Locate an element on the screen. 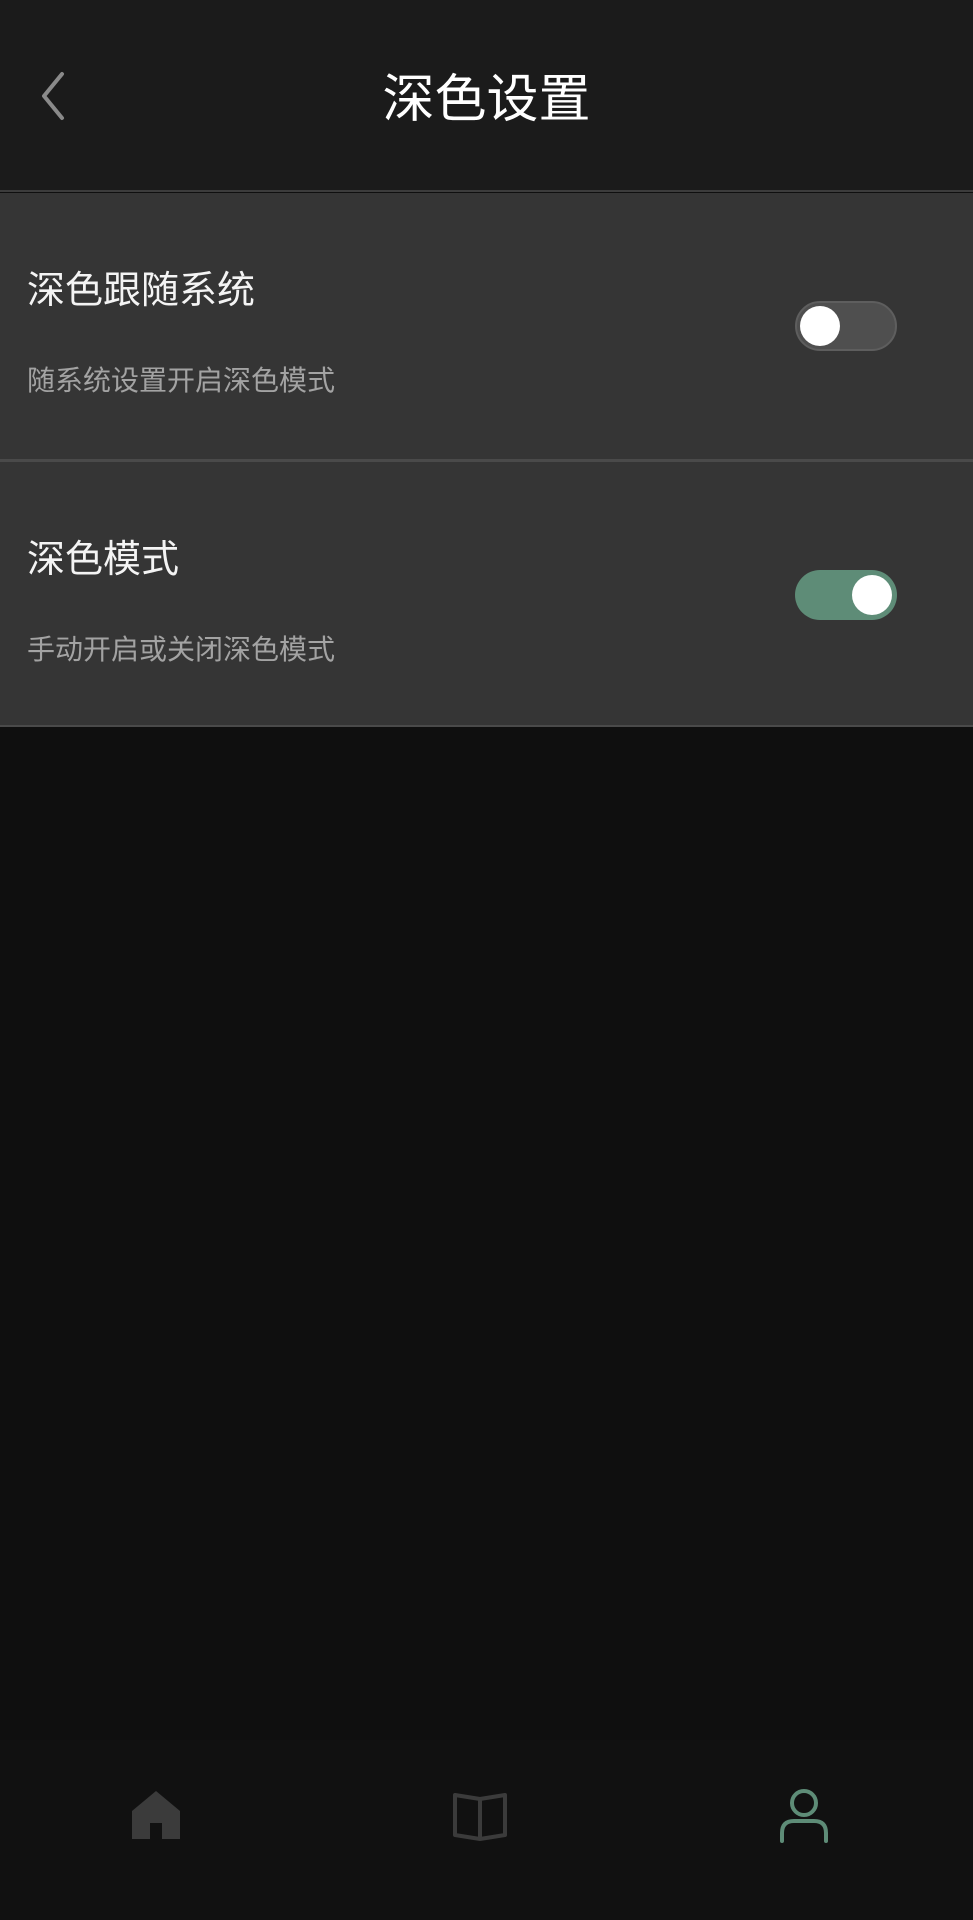 Image resolution: width=973 pixels, height=1920 pixels. header: 深色设置 is located at coordinates (486, 96).